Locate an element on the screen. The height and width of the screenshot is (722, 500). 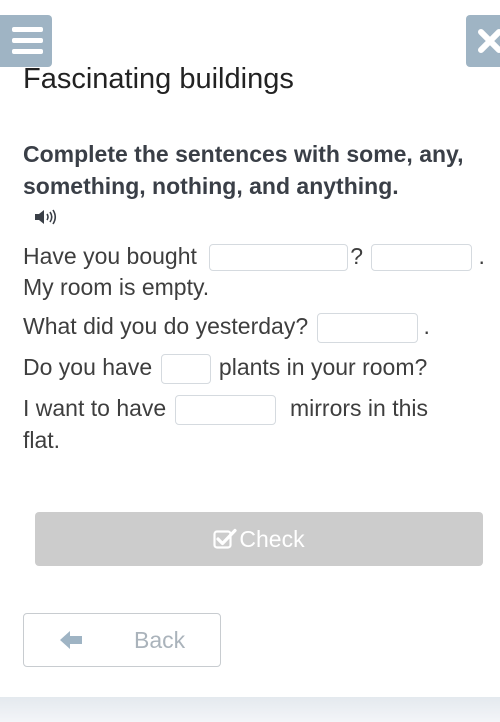
back-label: Back is located at coordinates (160, 640).